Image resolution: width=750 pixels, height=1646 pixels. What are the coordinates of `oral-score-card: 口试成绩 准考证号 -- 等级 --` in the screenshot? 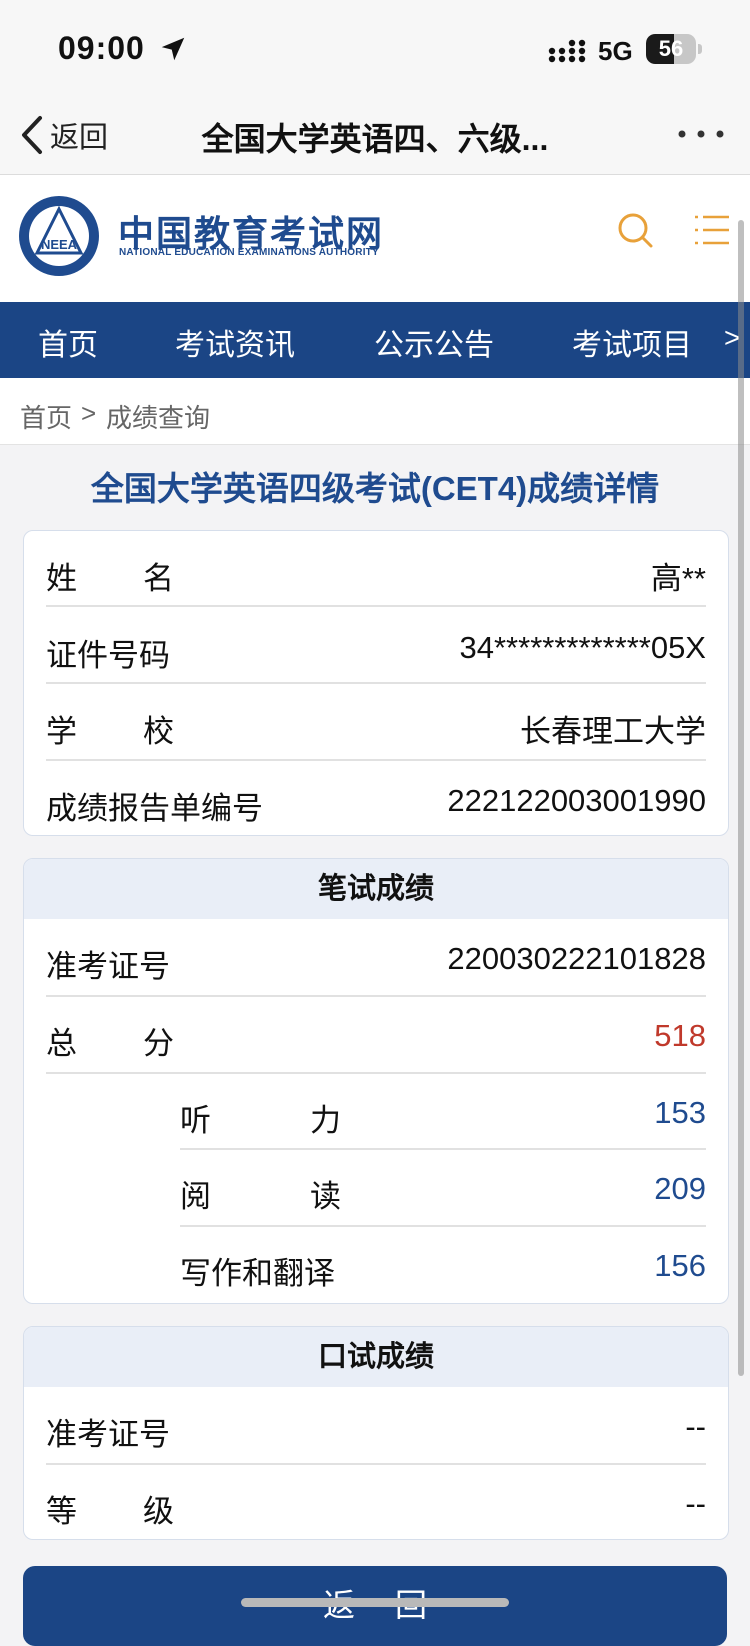 It's located at (376, 1433).